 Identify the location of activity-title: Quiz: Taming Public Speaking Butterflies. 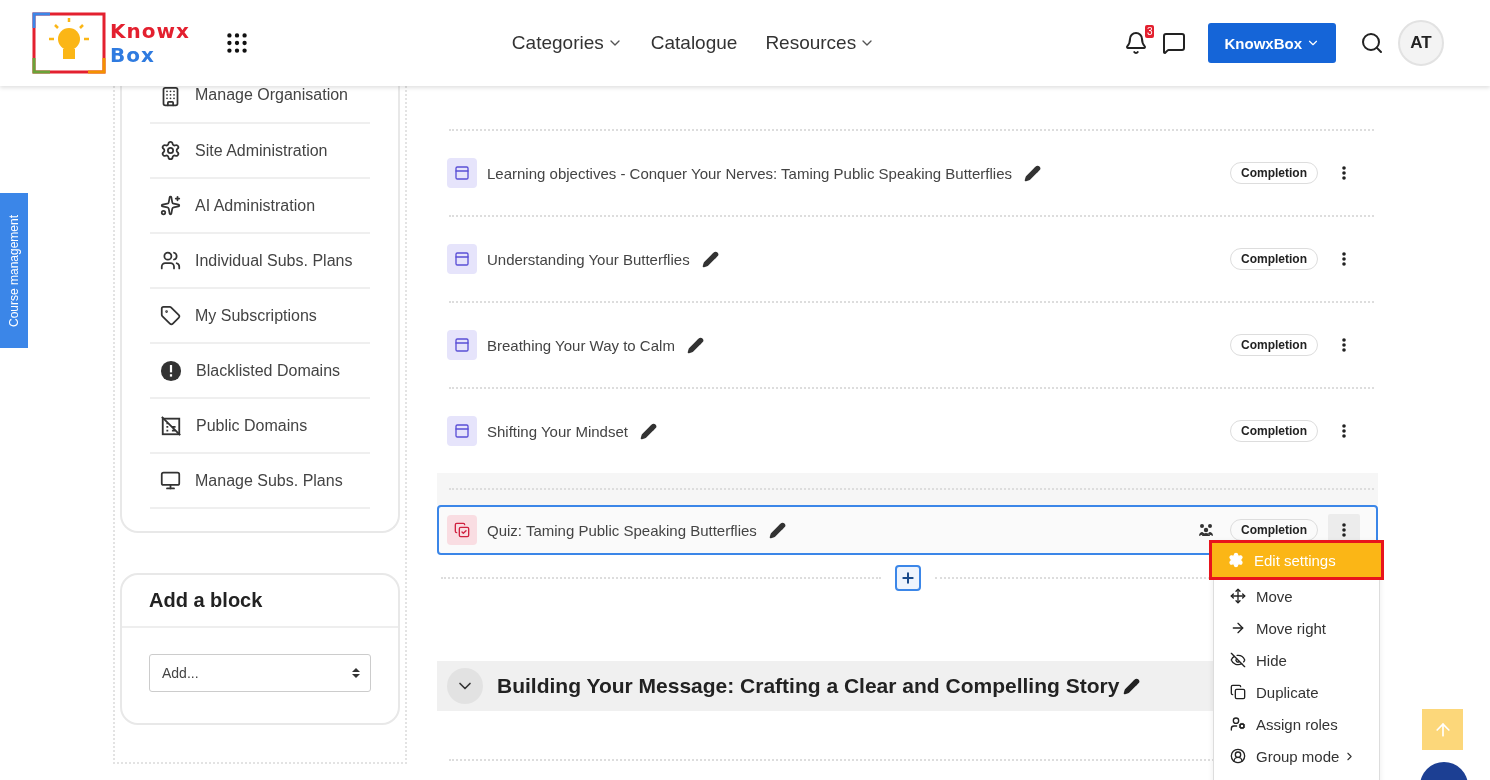
(622, 530).